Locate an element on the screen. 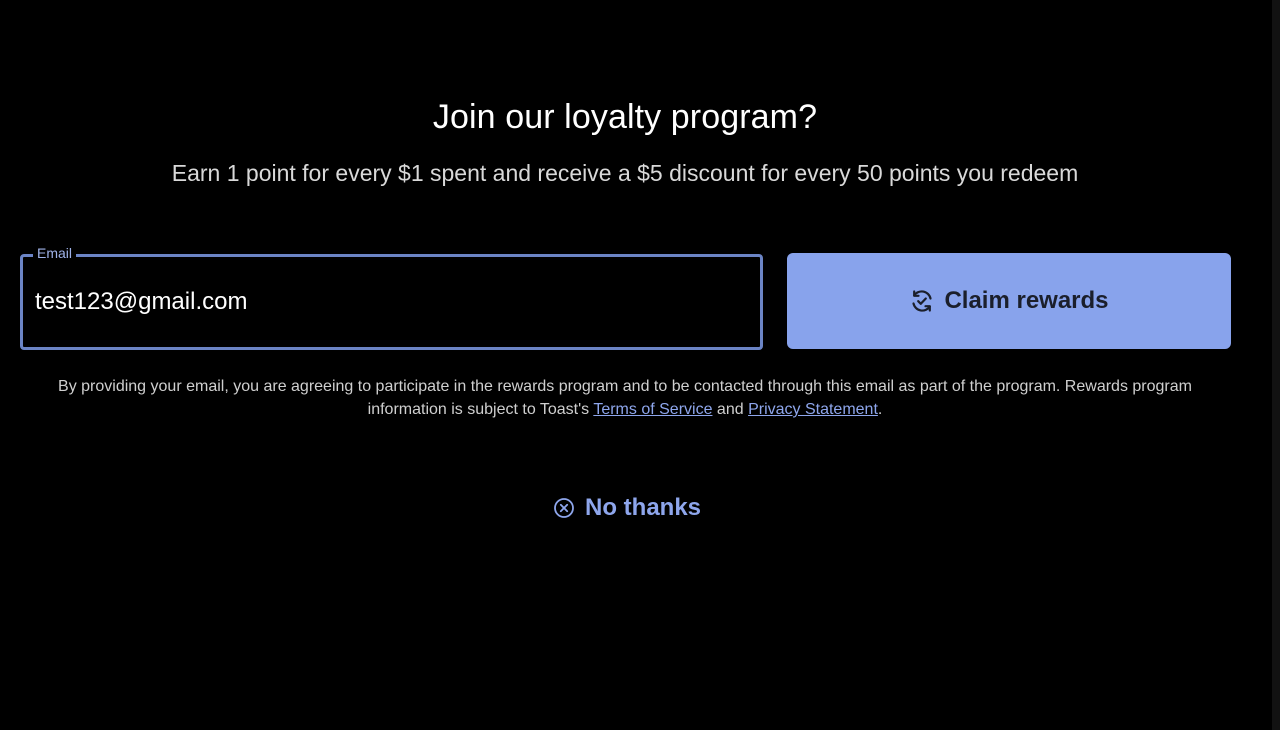 Image resolution: width=1280 pixels, height=730 pixels. no-thanks-button: No thanks is located at coordinates (627, 508).